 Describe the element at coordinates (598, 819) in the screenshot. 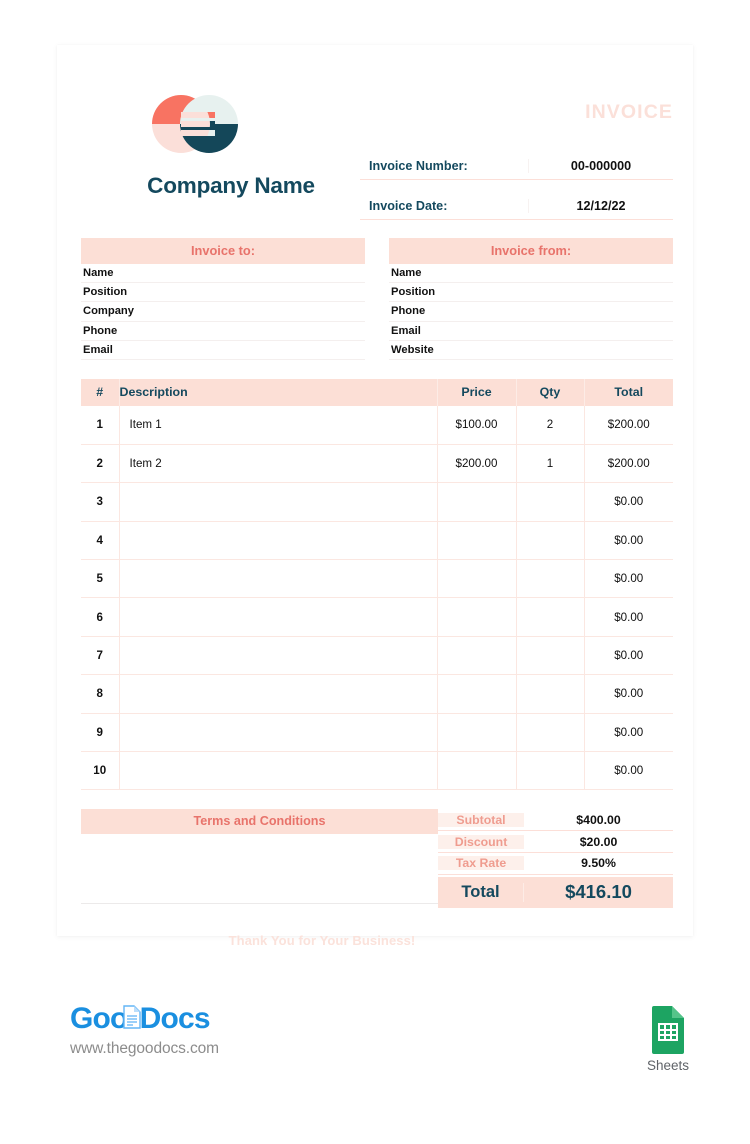

I see `subtotal-value: $400.00` at that location.